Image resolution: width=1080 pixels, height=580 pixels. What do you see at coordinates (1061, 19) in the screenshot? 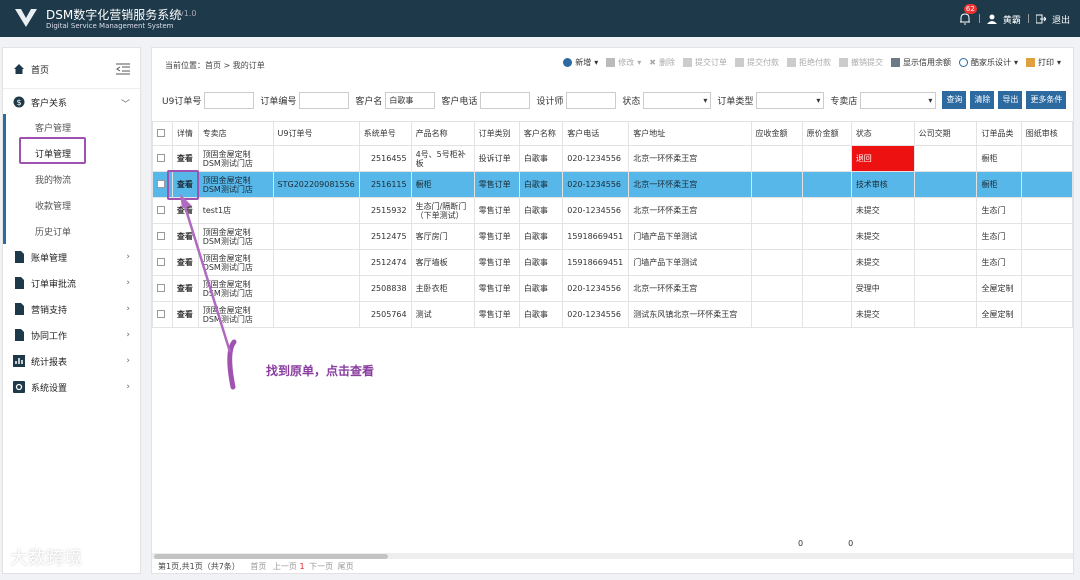
I see `logout-link: 退出` at bounding box center [1061, 19].